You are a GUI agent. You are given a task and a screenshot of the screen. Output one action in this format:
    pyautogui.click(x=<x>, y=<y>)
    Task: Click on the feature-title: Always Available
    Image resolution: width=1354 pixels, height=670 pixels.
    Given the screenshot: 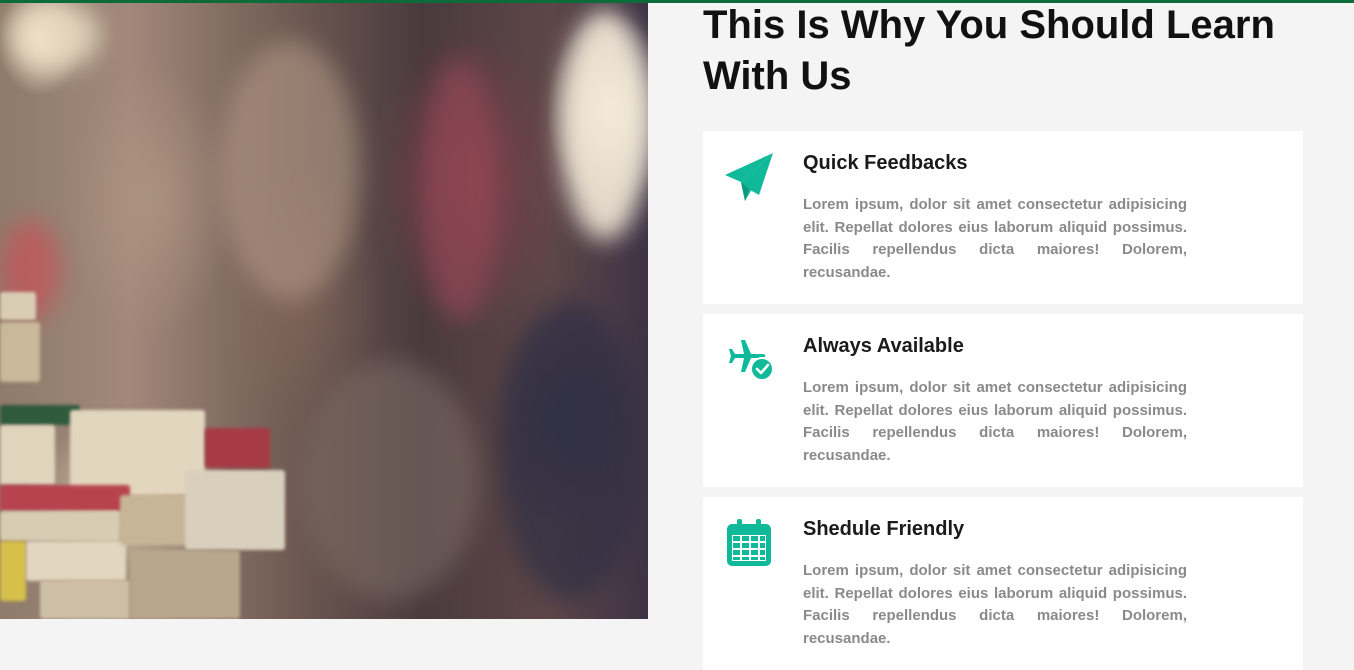 What is the action you would take?
    pyautogui.click(x=883, y=346)
    